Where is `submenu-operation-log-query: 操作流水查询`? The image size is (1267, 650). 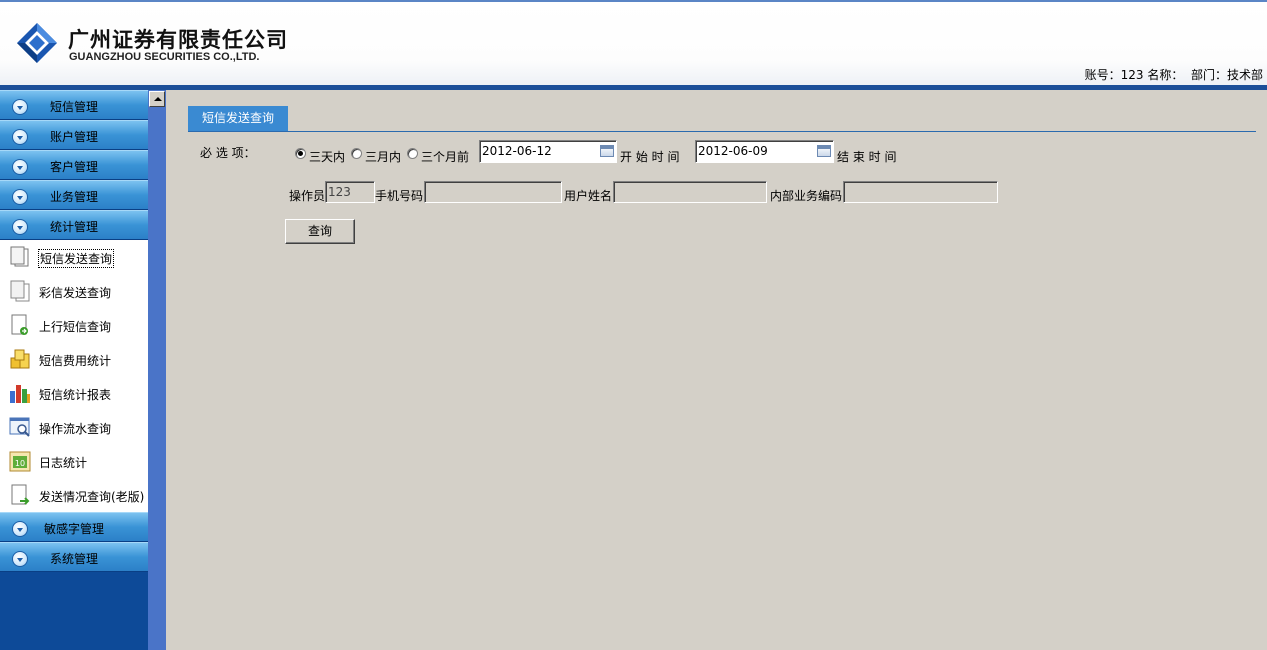
submenu-operation-log-query: 操作流水查询 is located at coordinates (74, 427).